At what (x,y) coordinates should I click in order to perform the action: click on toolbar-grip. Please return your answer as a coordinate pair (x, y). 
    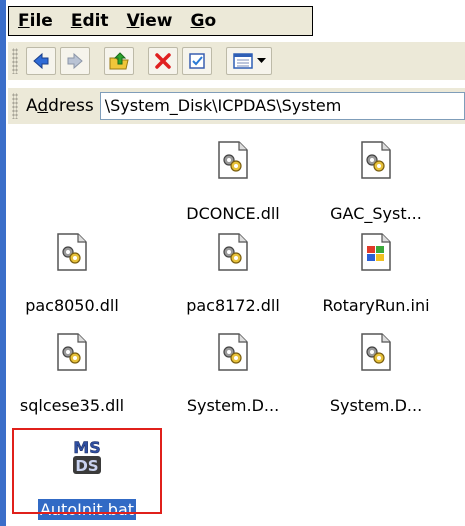
    Looking at the image, I should click on (15, 61).